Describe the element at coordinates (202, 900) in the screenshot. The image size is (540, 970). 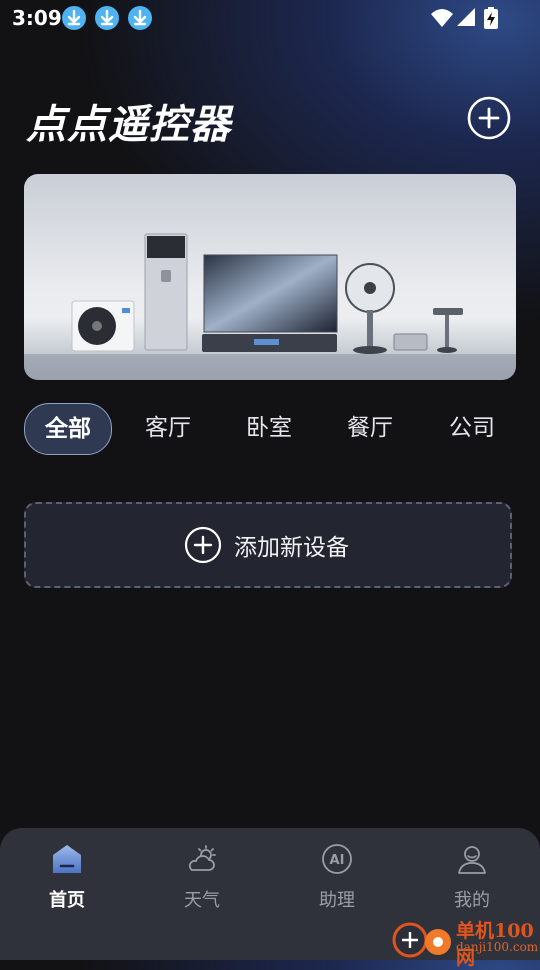
I see `nav-weather-label: 天气` at that location.